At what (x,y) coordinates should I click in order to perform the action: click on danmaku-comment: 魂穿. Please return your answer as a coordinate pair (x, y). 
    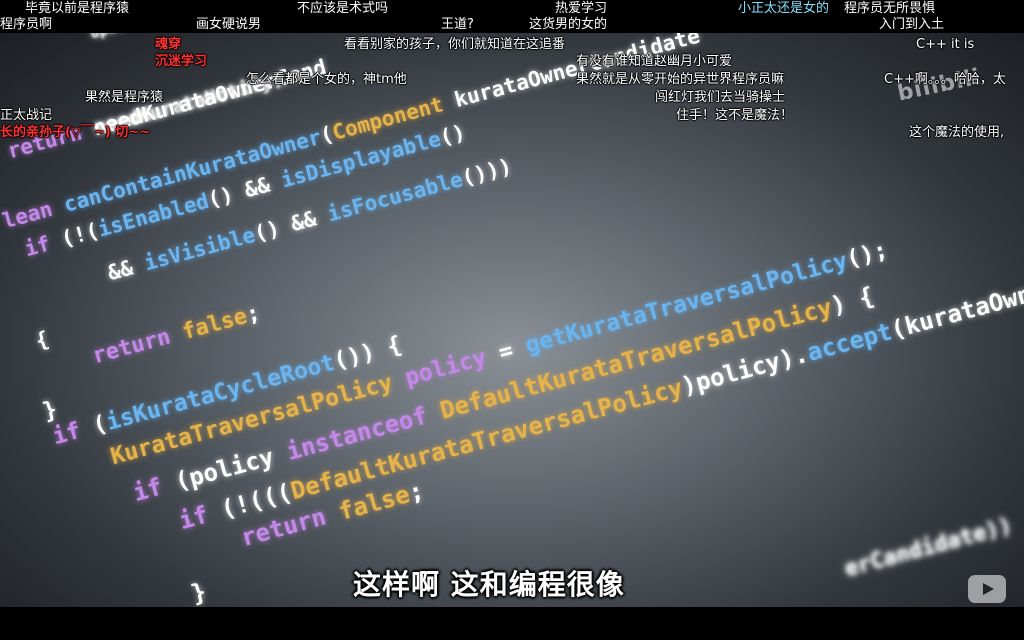
    Looking at the image, I should click on (168, 44).